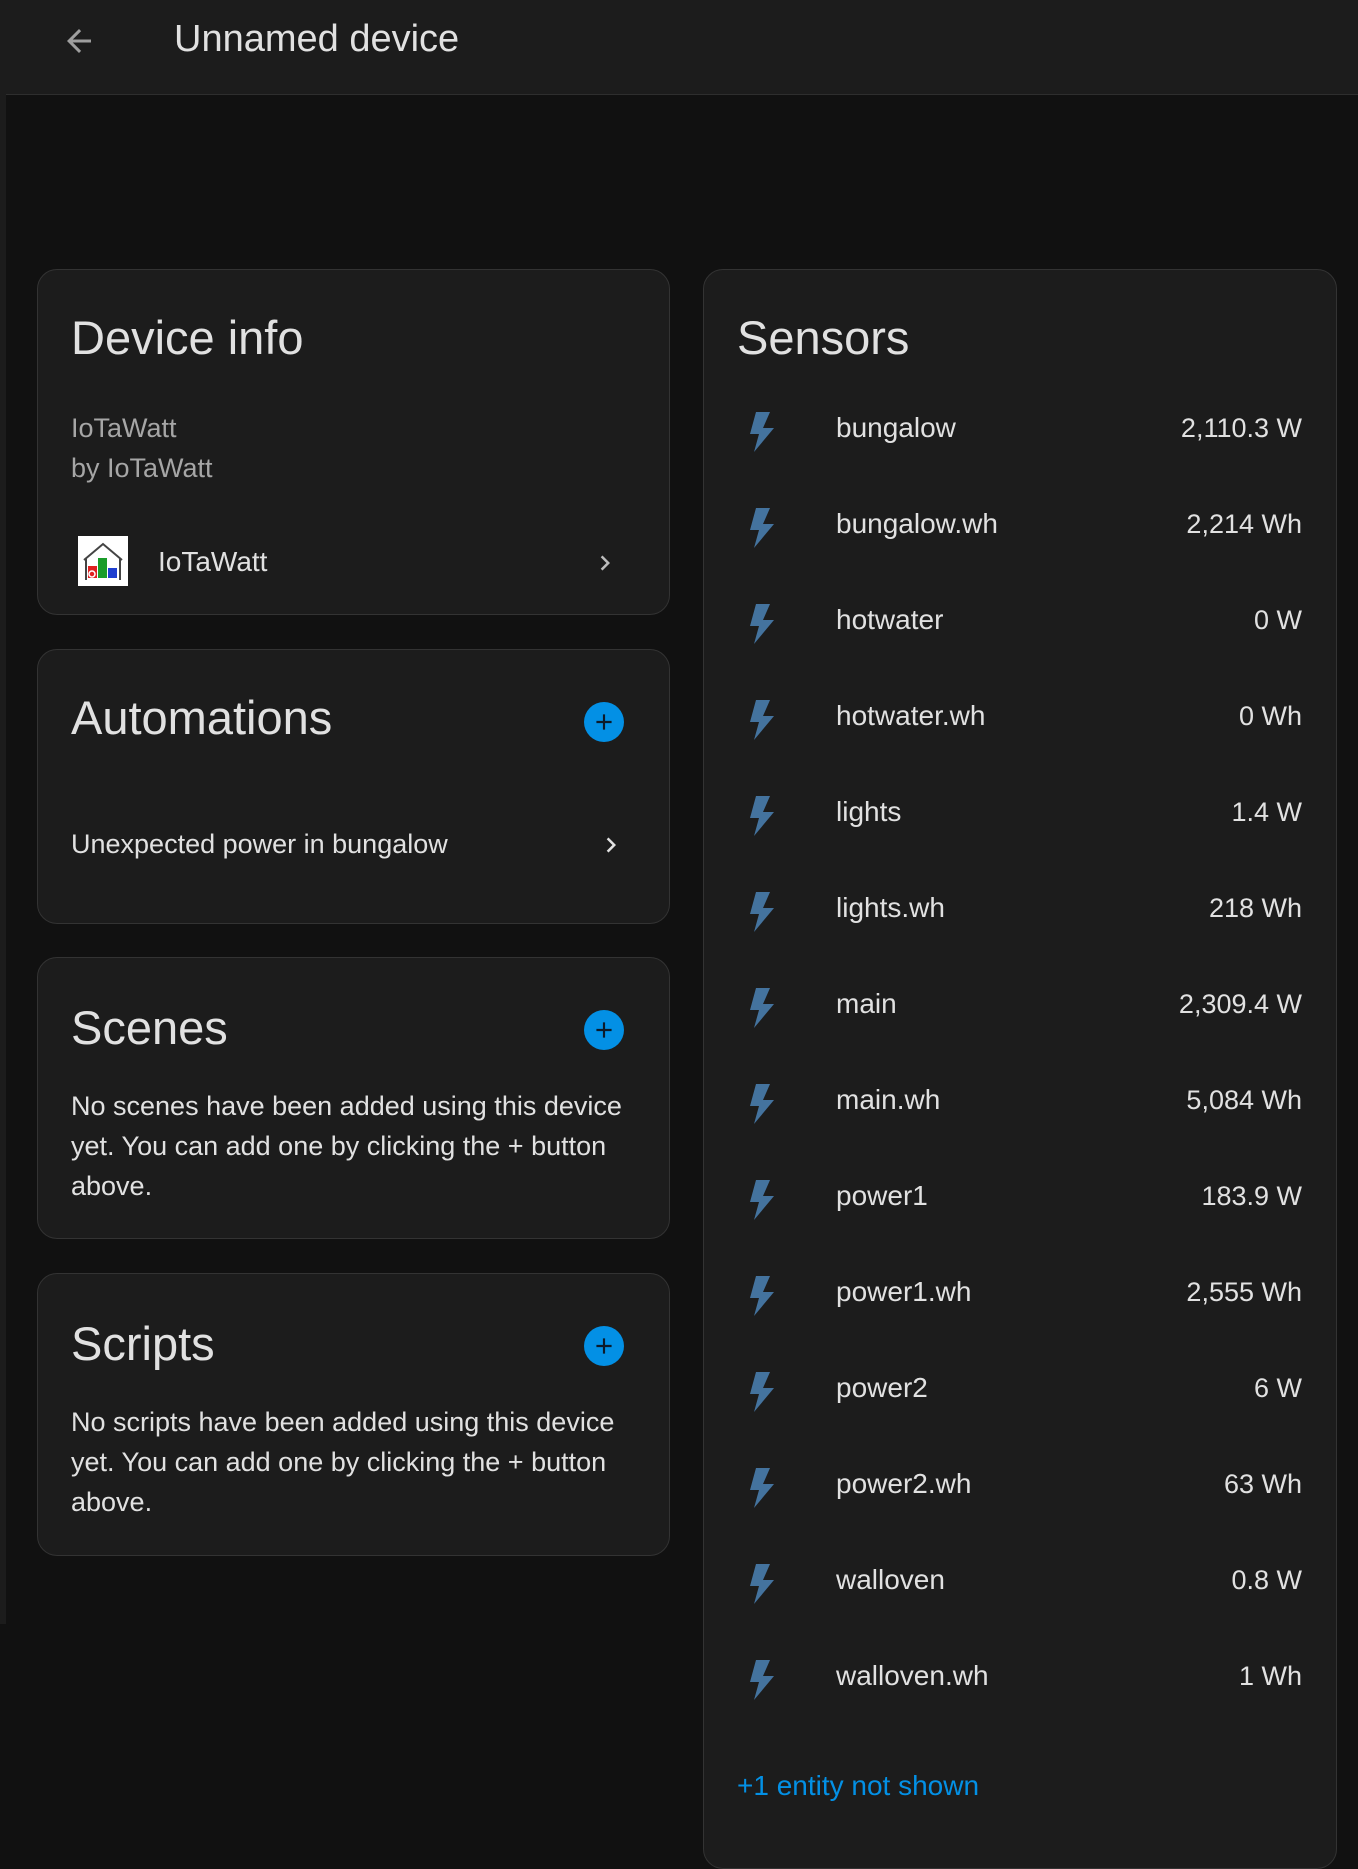 The image size is (1358, 1869). I want to click on sensor-name: walloven, so click(890, 1579).